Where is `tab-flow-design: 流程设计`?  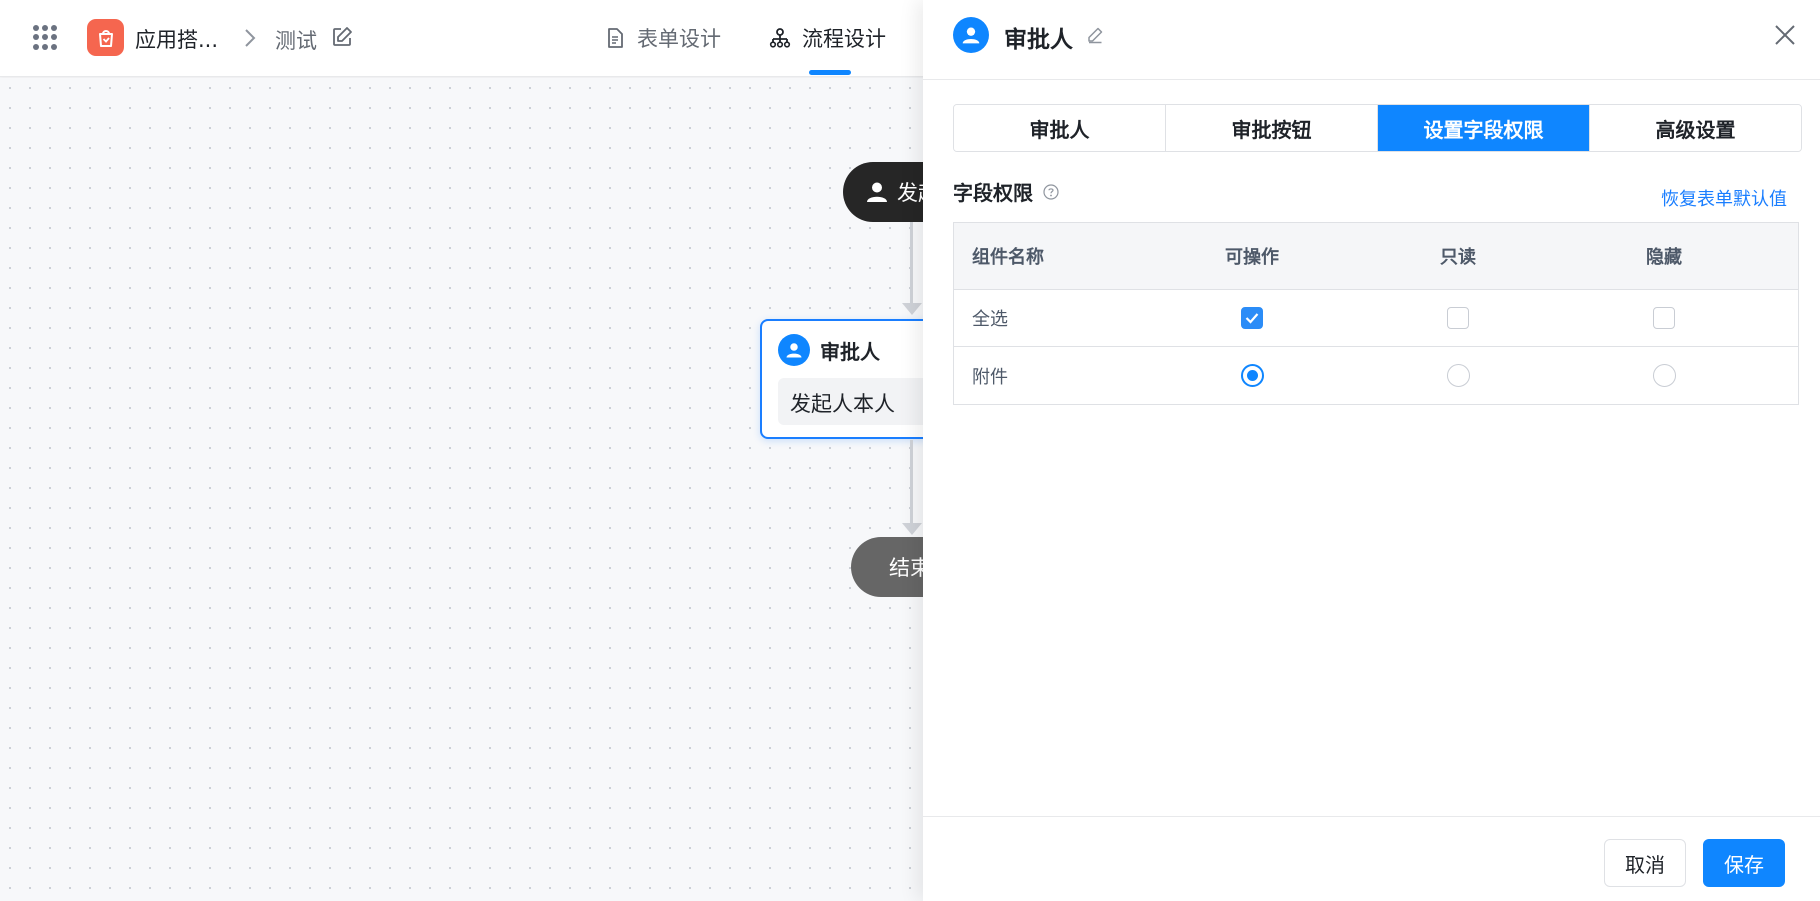
tab-flow-design: 流程设计 is located at coordinates (827, 38).